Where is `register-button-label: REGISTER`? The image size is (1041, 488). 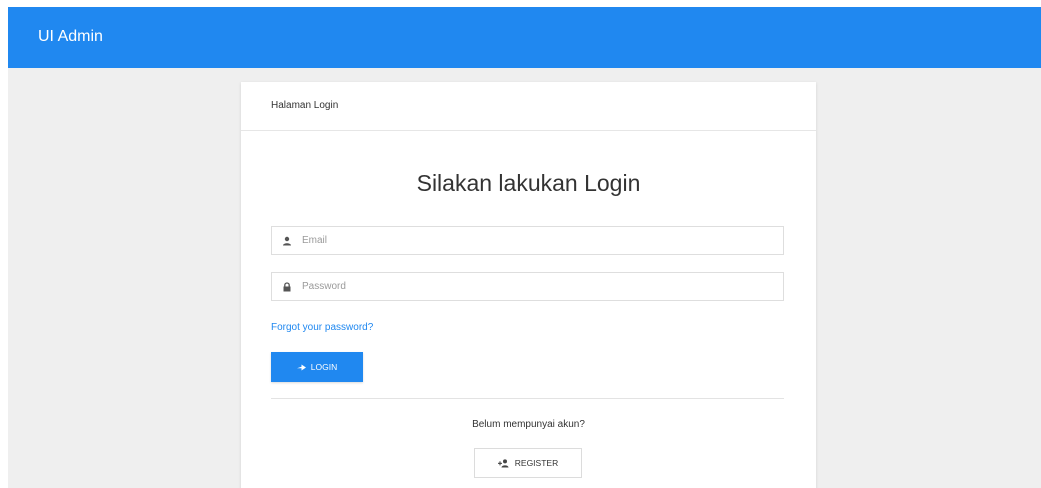
register-button-label: REGISTER is located at coordinates (536, 463).